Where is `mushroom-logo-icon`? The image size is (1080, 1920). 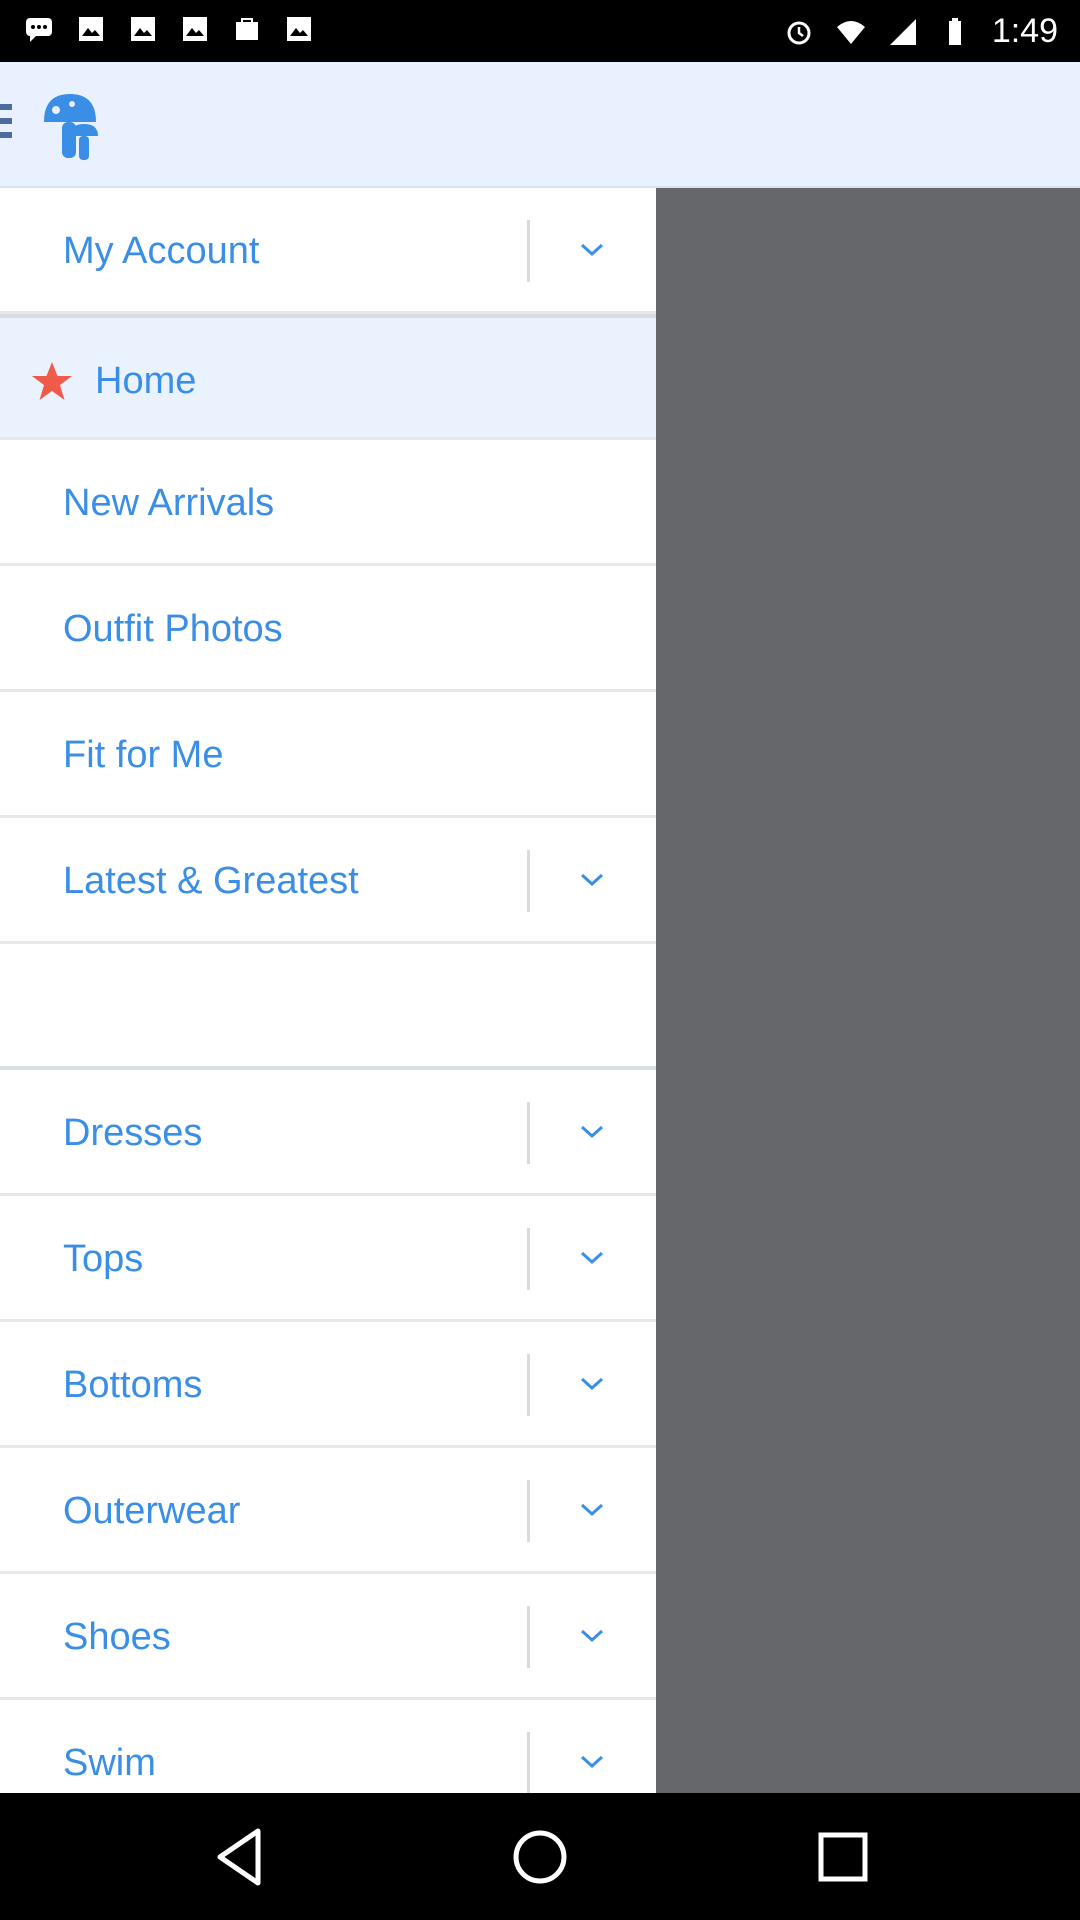
mushroom-logo-icon is located at coordinates (71, 128).